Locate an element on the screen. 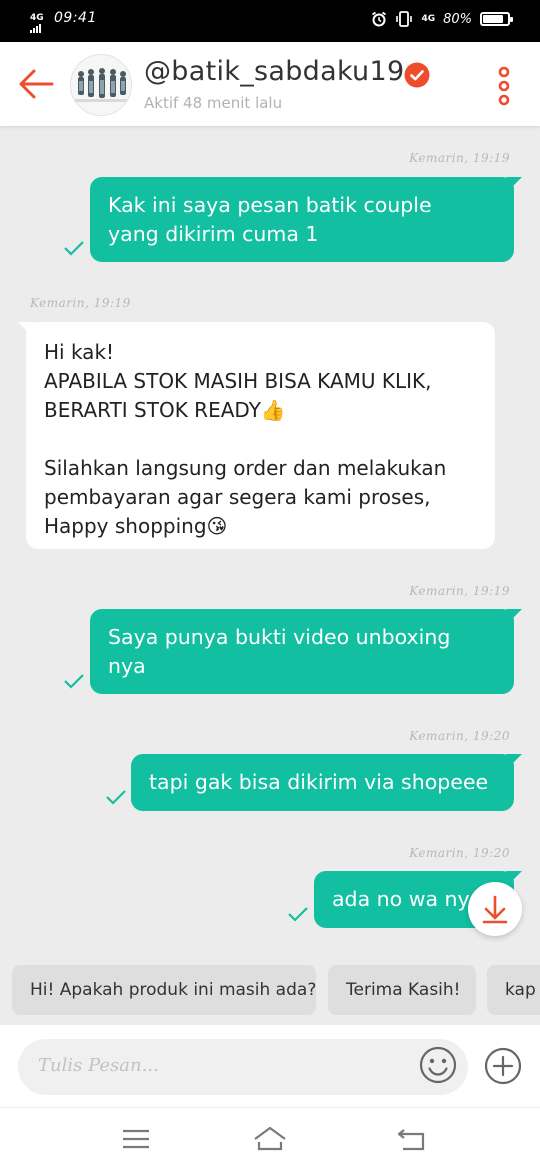 This screenshot has height=1170, width=540. message-text: ada no wa nya is located at coordinates (407, 899).